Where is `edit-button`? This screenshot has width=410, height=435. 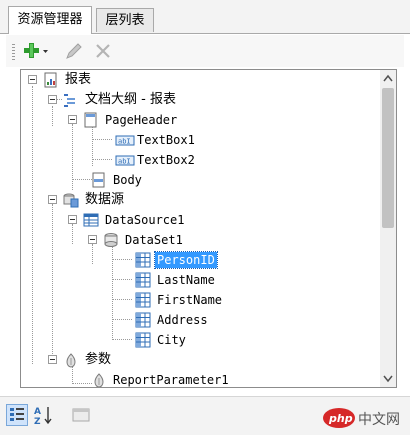
edit-button is located at coordinates (73, 51).